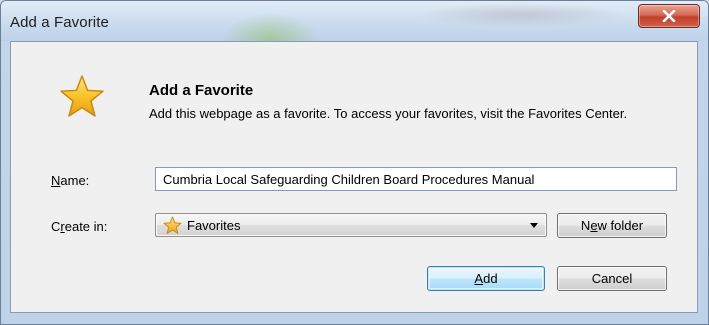 The image size is (709, 325). Describe the element at coordinates (56, 180) in the screenshot. I see `name-label-mnemonic: N` at that location.